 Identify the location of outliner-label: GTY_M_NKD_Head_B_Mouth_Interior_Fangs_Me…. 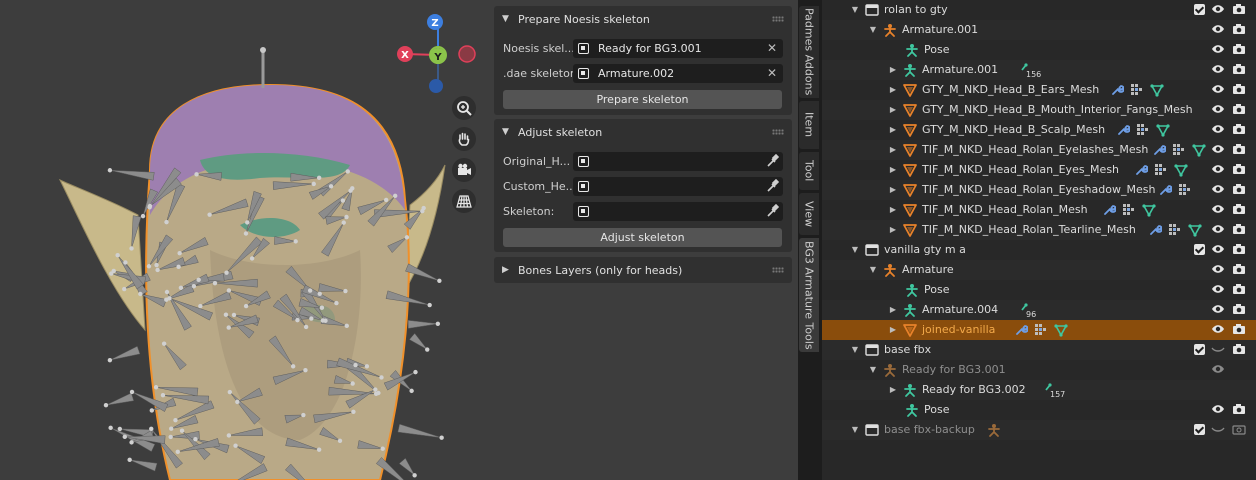
(1057, 109).